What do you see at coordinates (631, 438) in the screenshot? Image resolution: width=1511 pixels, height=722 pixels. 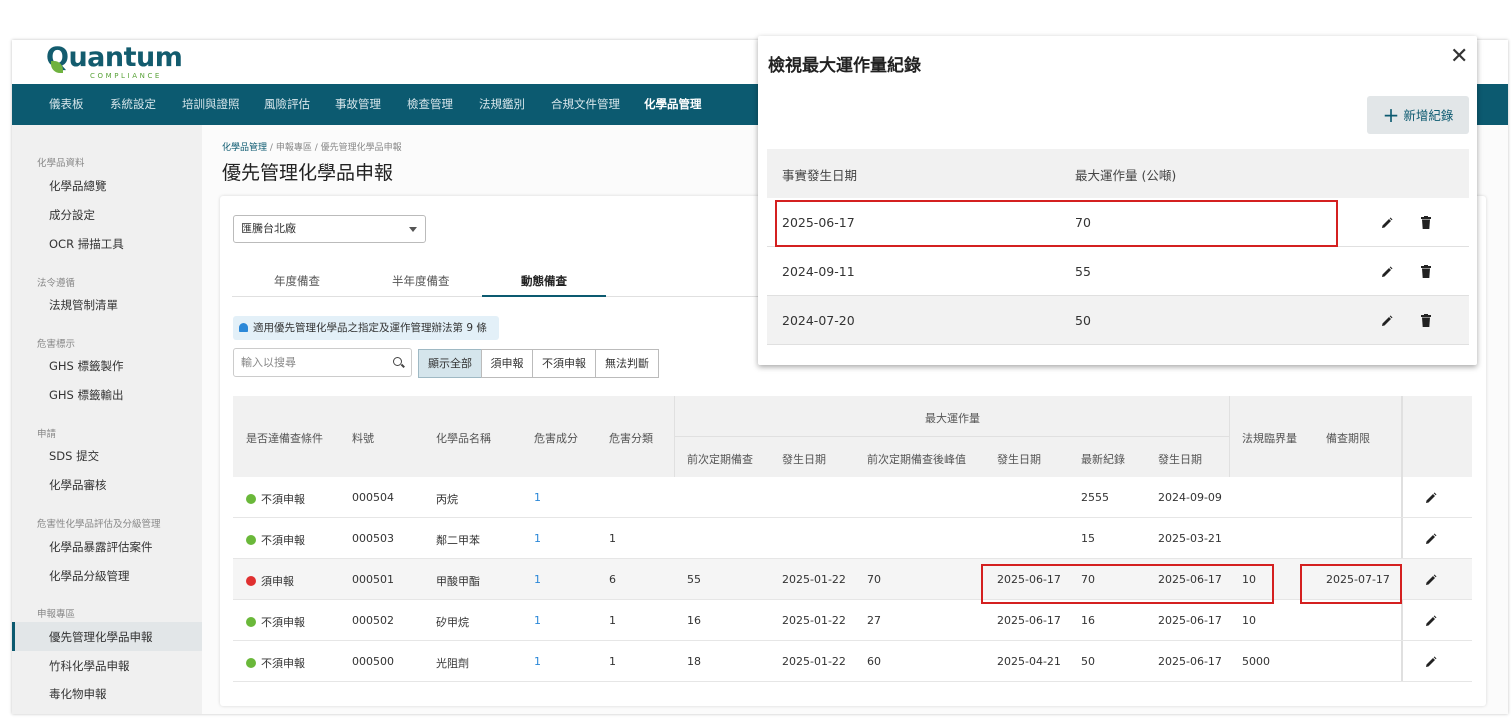 I see `th-hazard-class: 危害分類` at bounding box center [631, 438].